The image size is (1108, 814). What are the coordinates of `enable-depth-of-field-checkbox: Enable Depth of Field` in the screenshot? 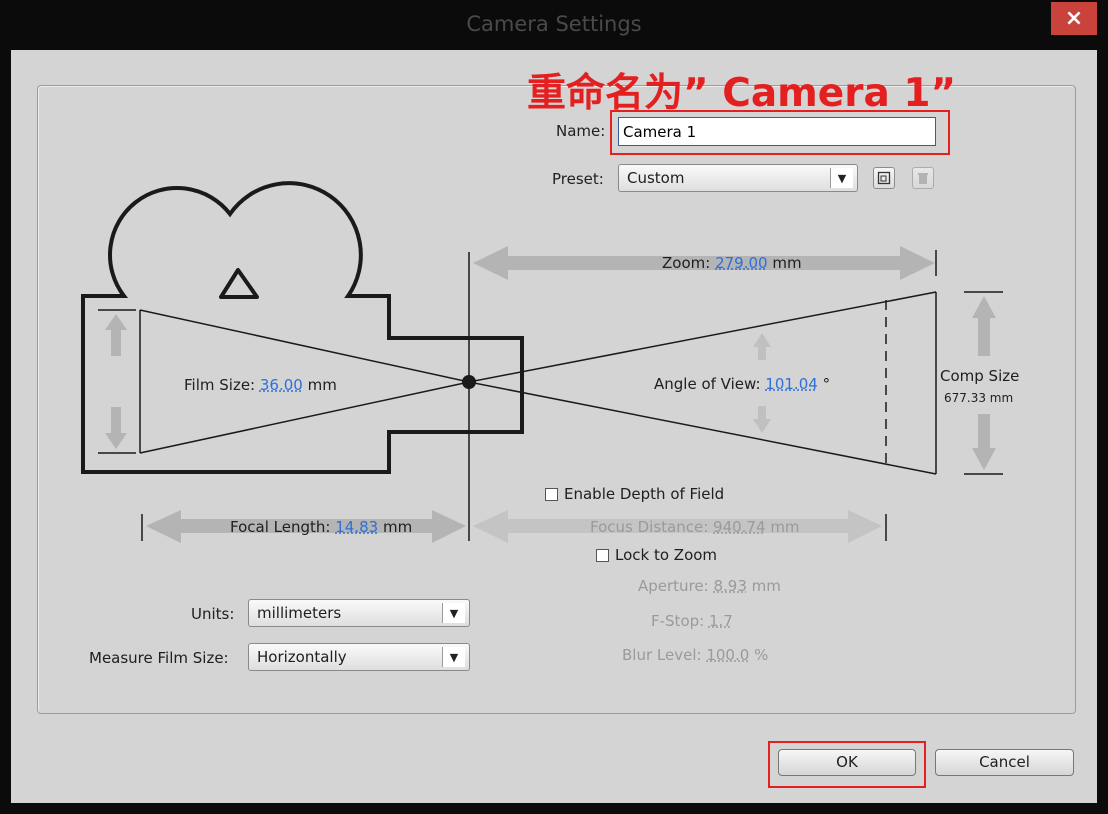 It's located at (634, 494).